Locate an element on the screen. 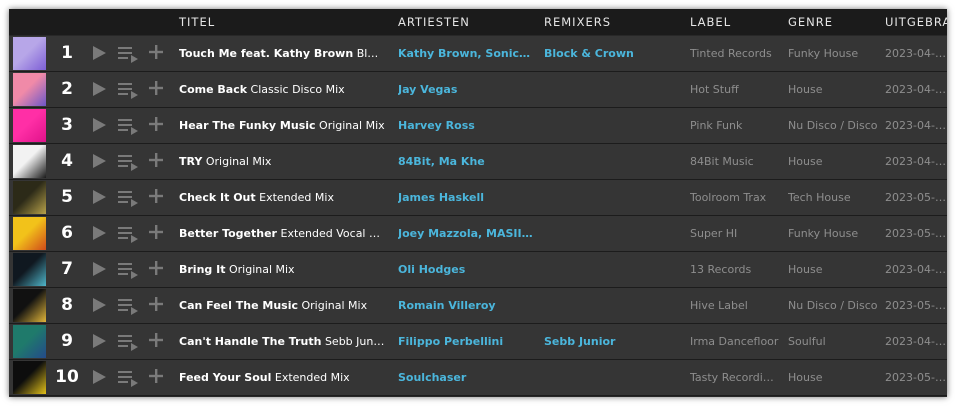 This screenshot has width=955, height=406. track-title: Come Back is located at coordinates (213, 89).